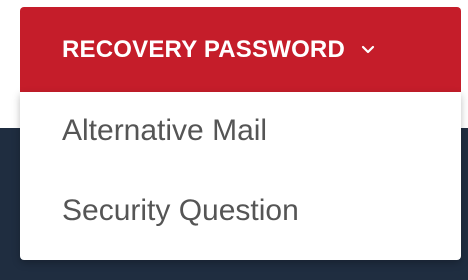  What do you see at coordinates (180, 211) in the screenshot?
I see `menu-item-security-question: Security Question` at bounding box center [180, 211].